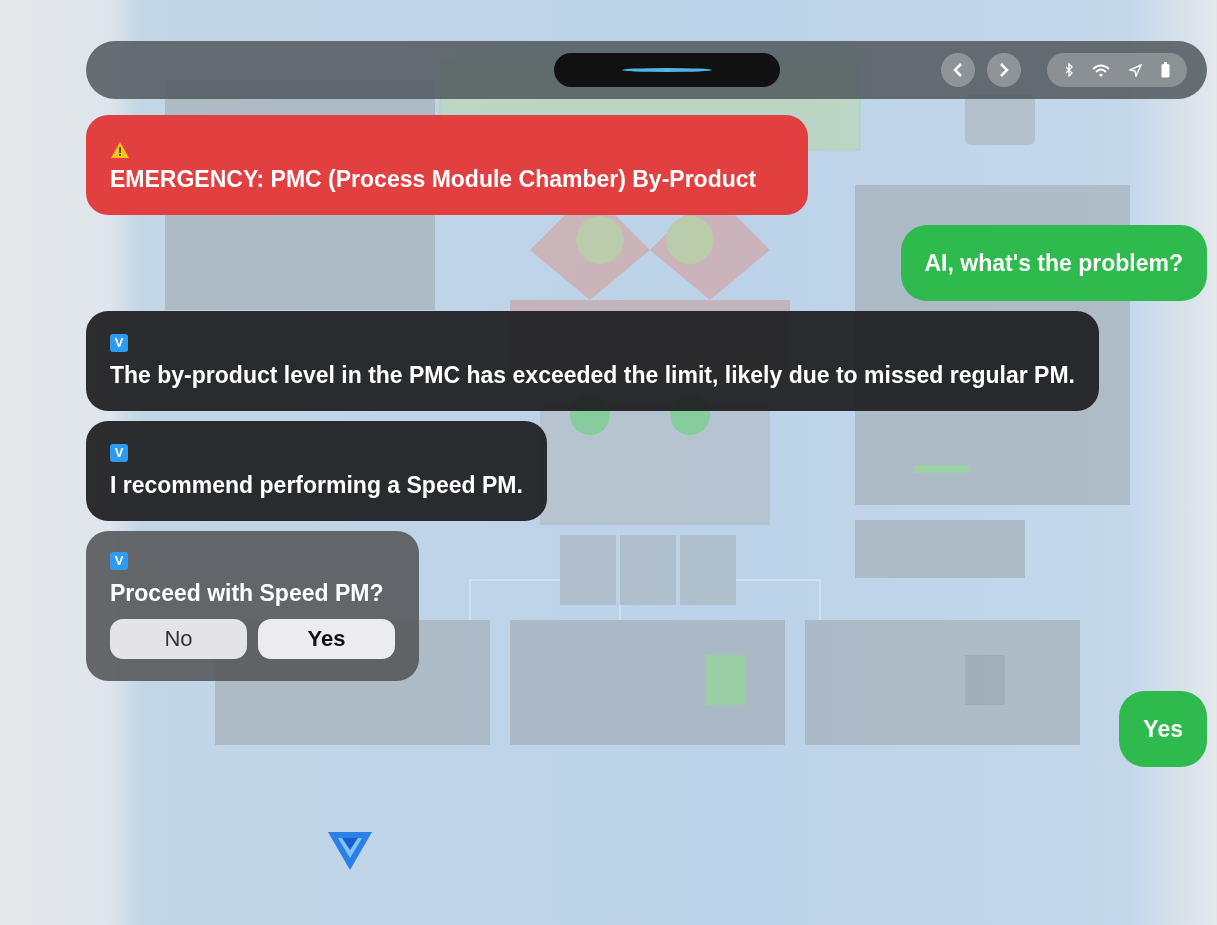 This screenshot has height=925, width=1217. Describe the element at coordinates (667, 70) in the screenshot. I see `dynamic-island-icon` at that location.